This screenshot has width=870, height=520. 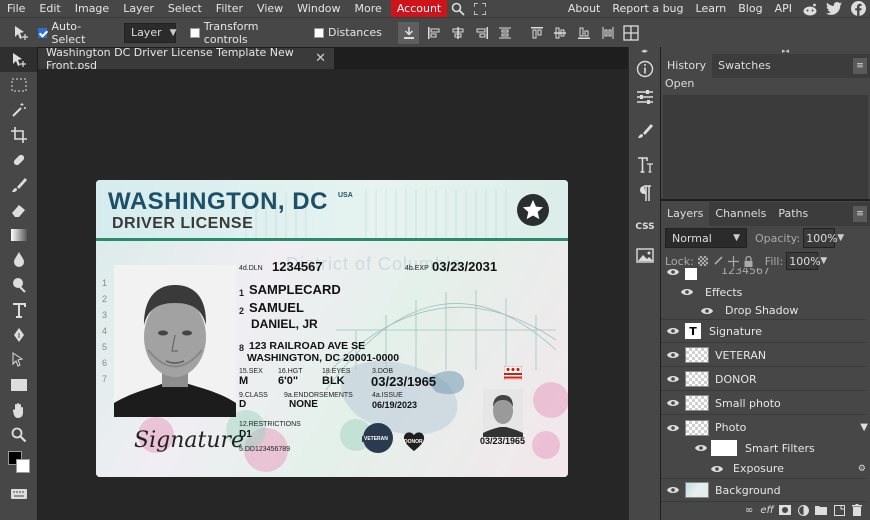 What do you see at coordinates (270, 8) in the screenshot?
I see `menu-view: View` at bounding box center [270, 8].